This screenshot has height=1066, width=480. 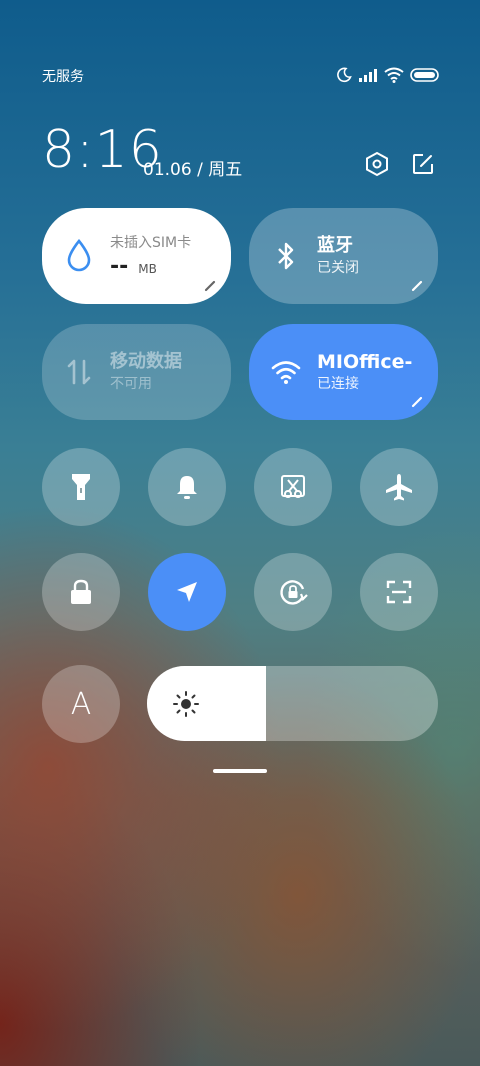 I want to click on auto-brightness-label: A, so click(x=81, y=704).